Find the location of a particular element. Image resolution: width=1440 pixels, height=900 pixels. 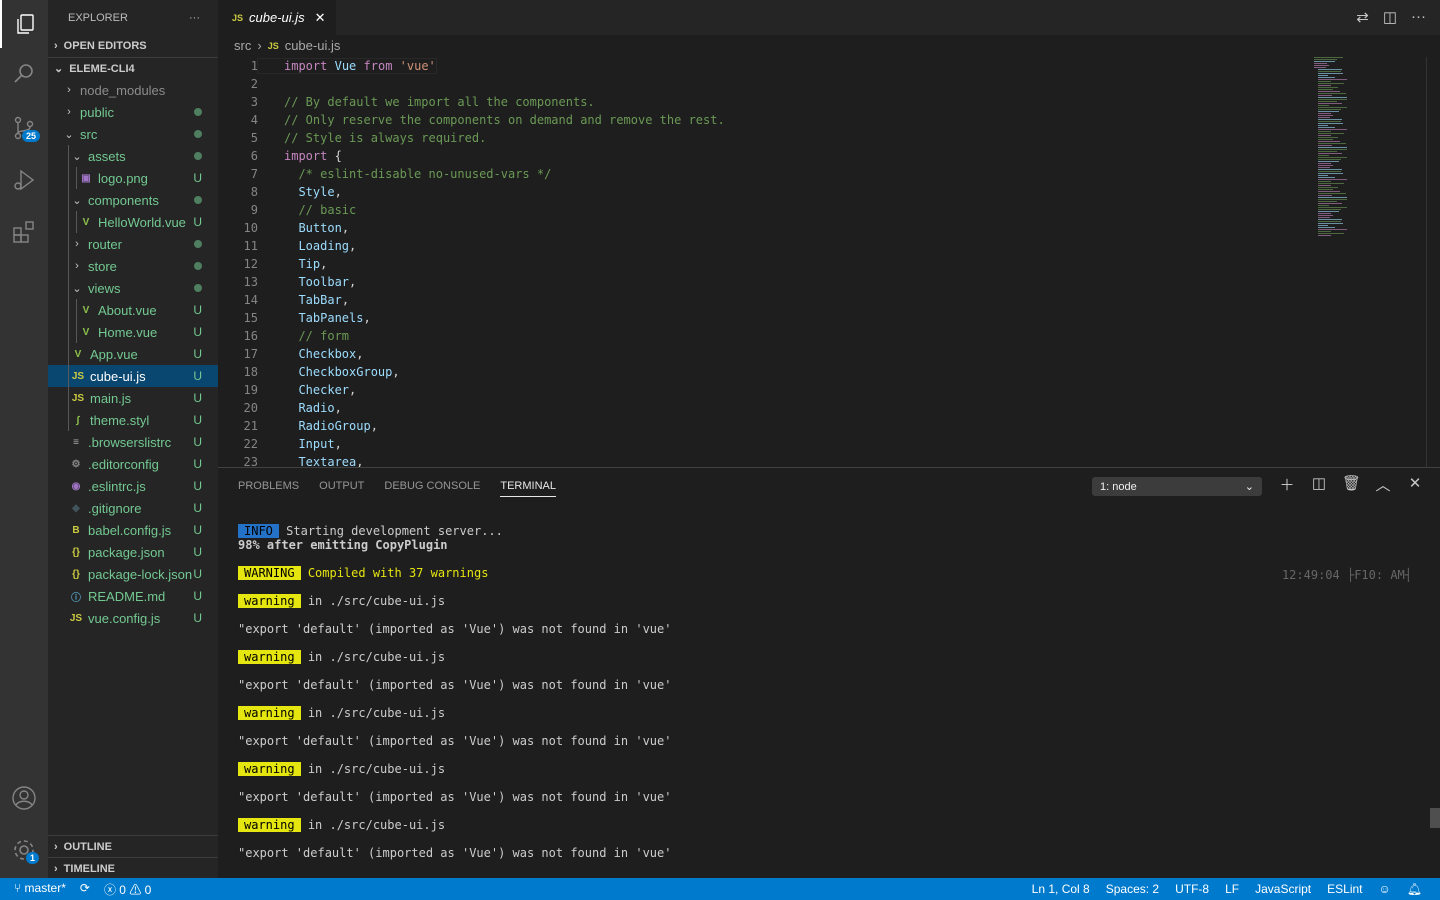

workspace-root-section: ⌄ ELEME-CLI4 is located at coordinates (133, 68).